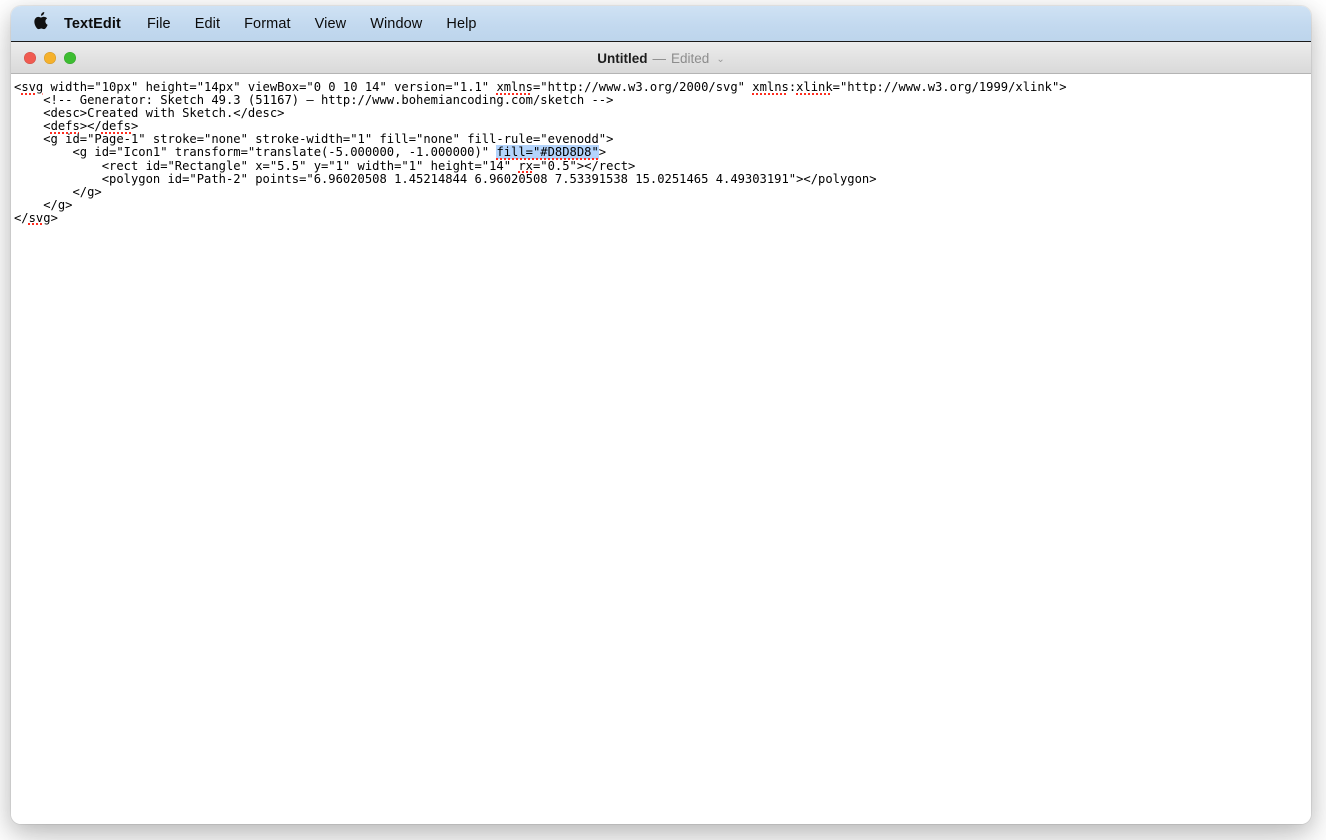 The image size is (1326, 840). Describe the element at coordinates (159, 24) in the screenshot. I see `menu-item-file: File` at that location.